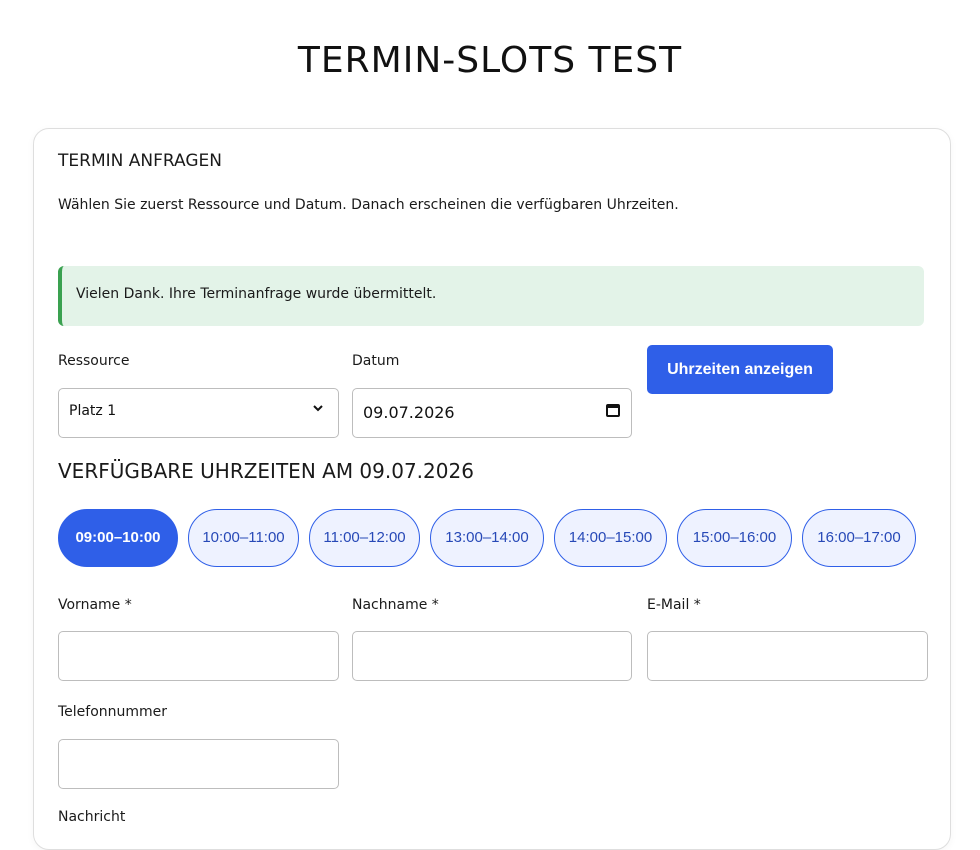 This screenshot has height=850, width=980. I want to click on time-slot-button: 14:00–15:00, so click(610, 538).